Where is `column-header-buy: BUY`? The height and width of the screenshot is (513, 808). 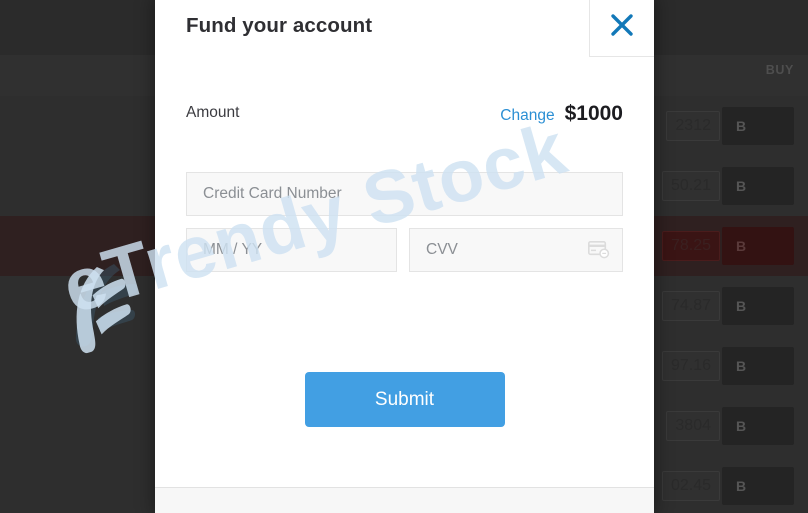 column-header-buy: BUY is located at coordinates (779, 70).